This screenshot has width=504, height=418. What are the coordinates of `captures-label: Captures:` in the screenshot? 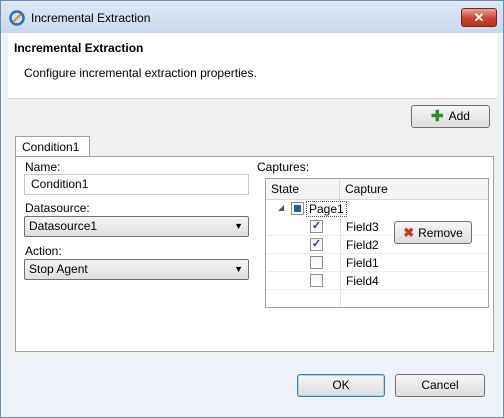 It's located at (283, 167).